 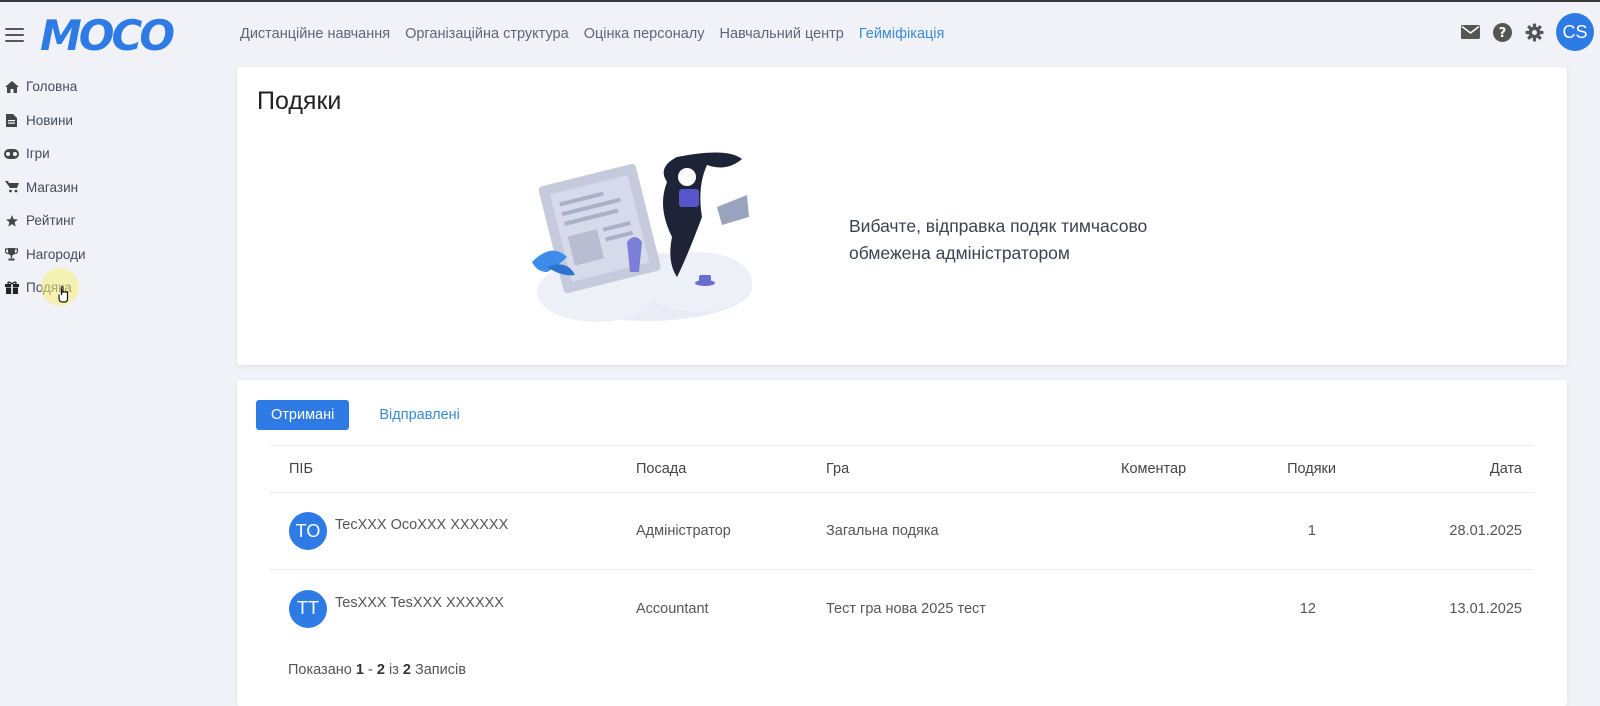 What do you see at coordinates (1485, 608) in the screenshot?
I see `date-cell: 13.01.2025` at bounding box center [1485, 608].